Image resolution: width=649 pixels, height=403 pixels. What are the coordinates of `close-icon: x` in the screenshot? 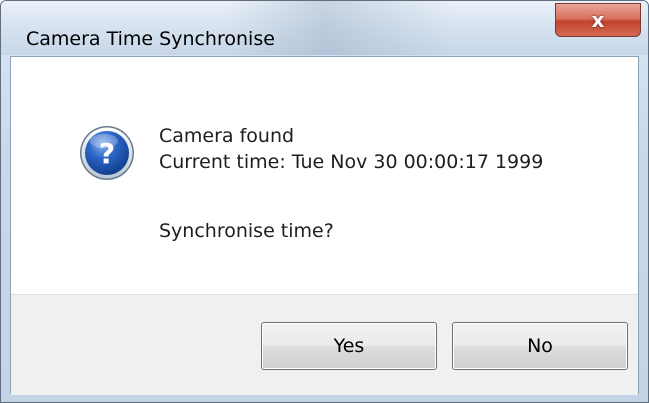 It's located at (598, 20).